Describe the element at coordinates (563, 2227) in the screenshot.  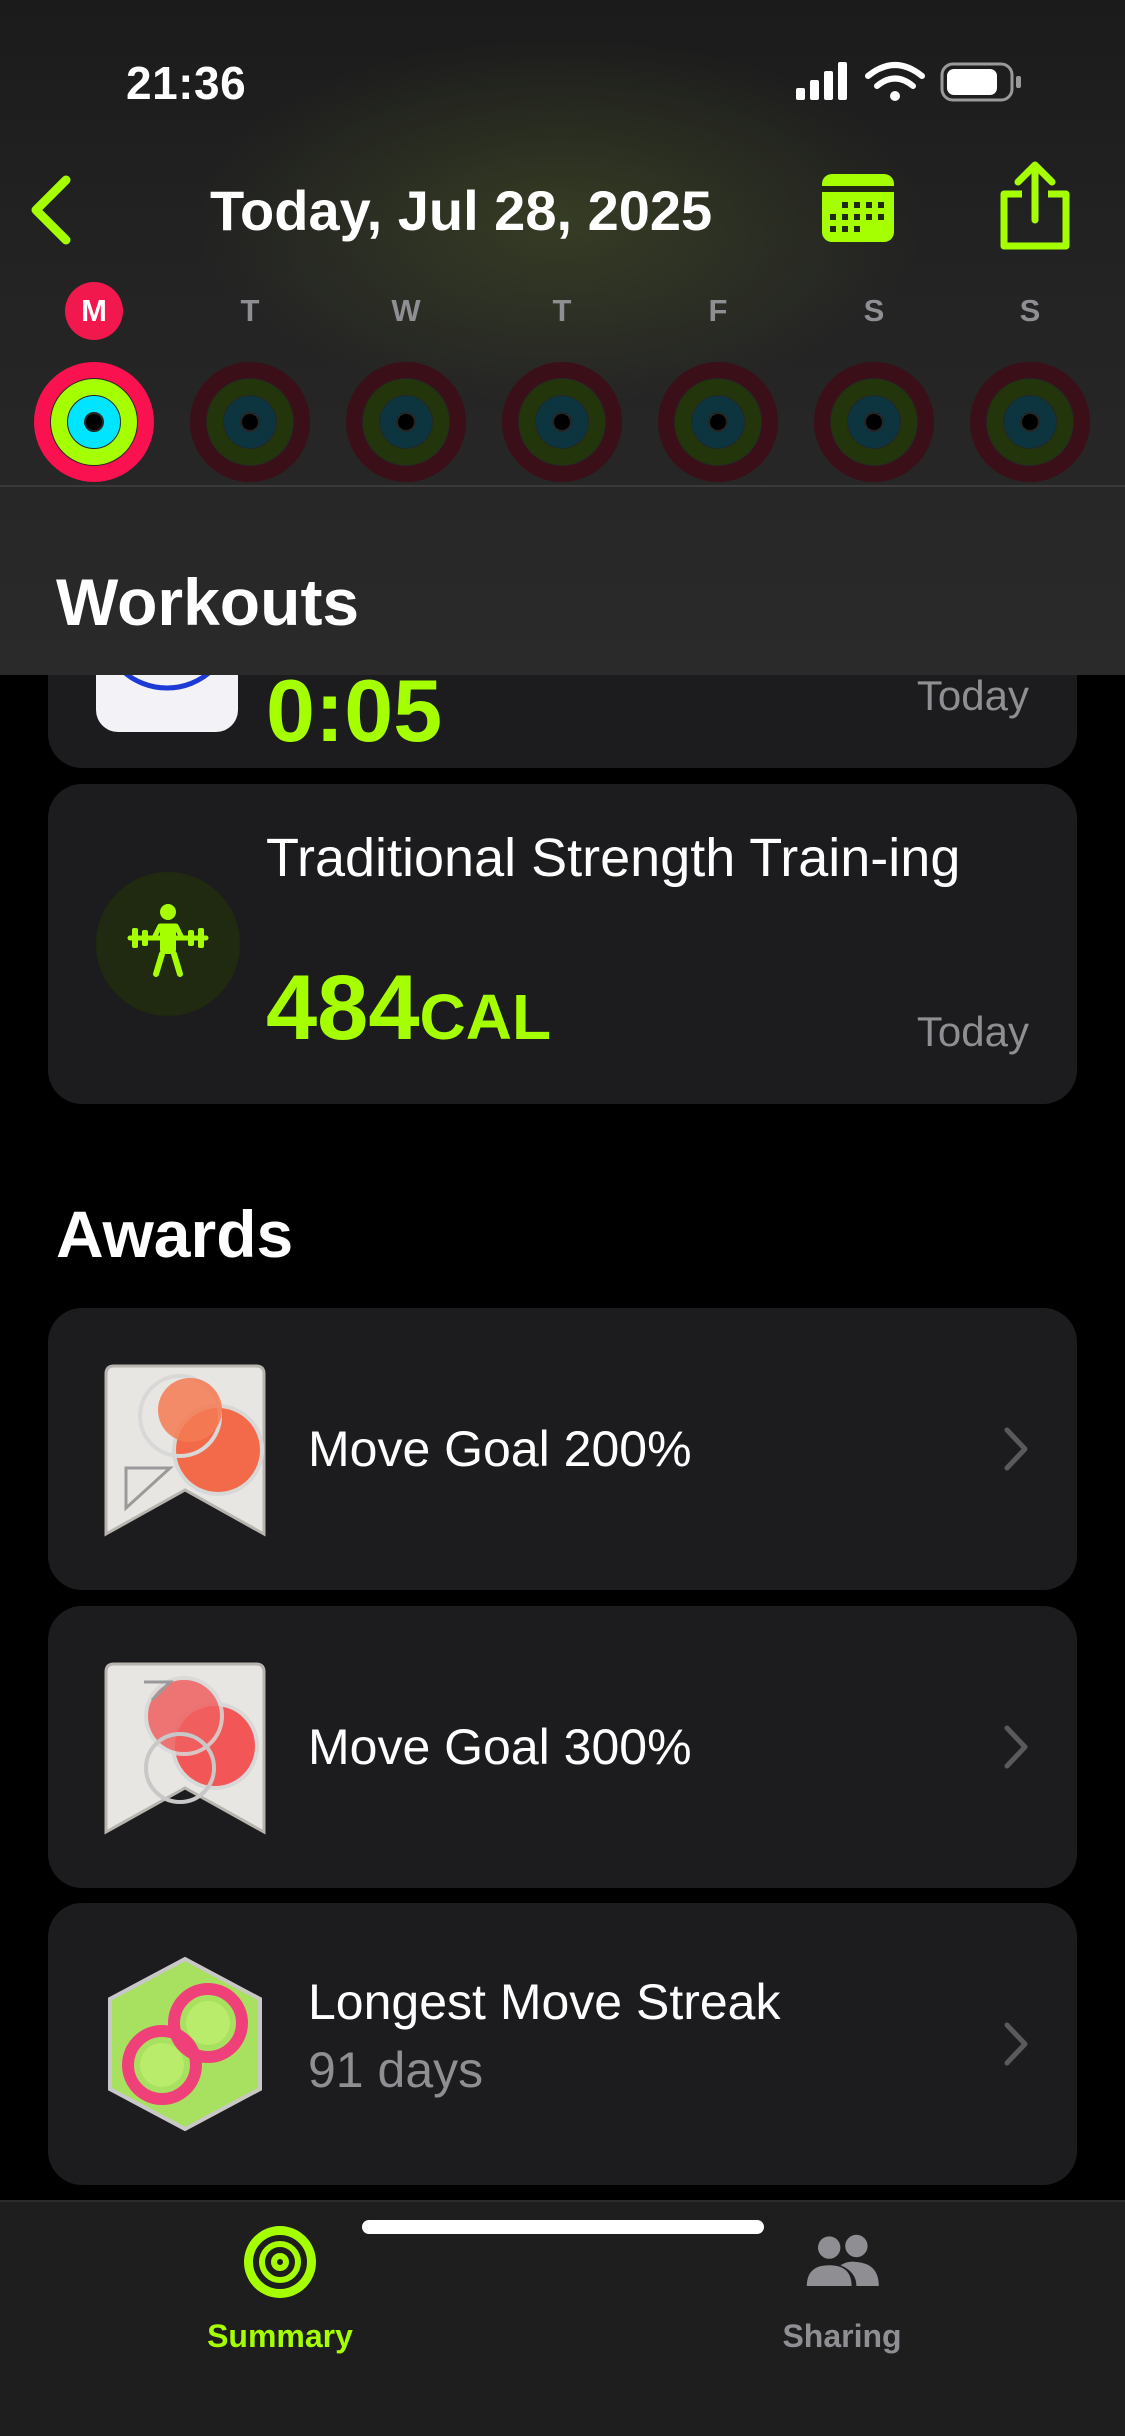
I see `home-indicator` at that location.